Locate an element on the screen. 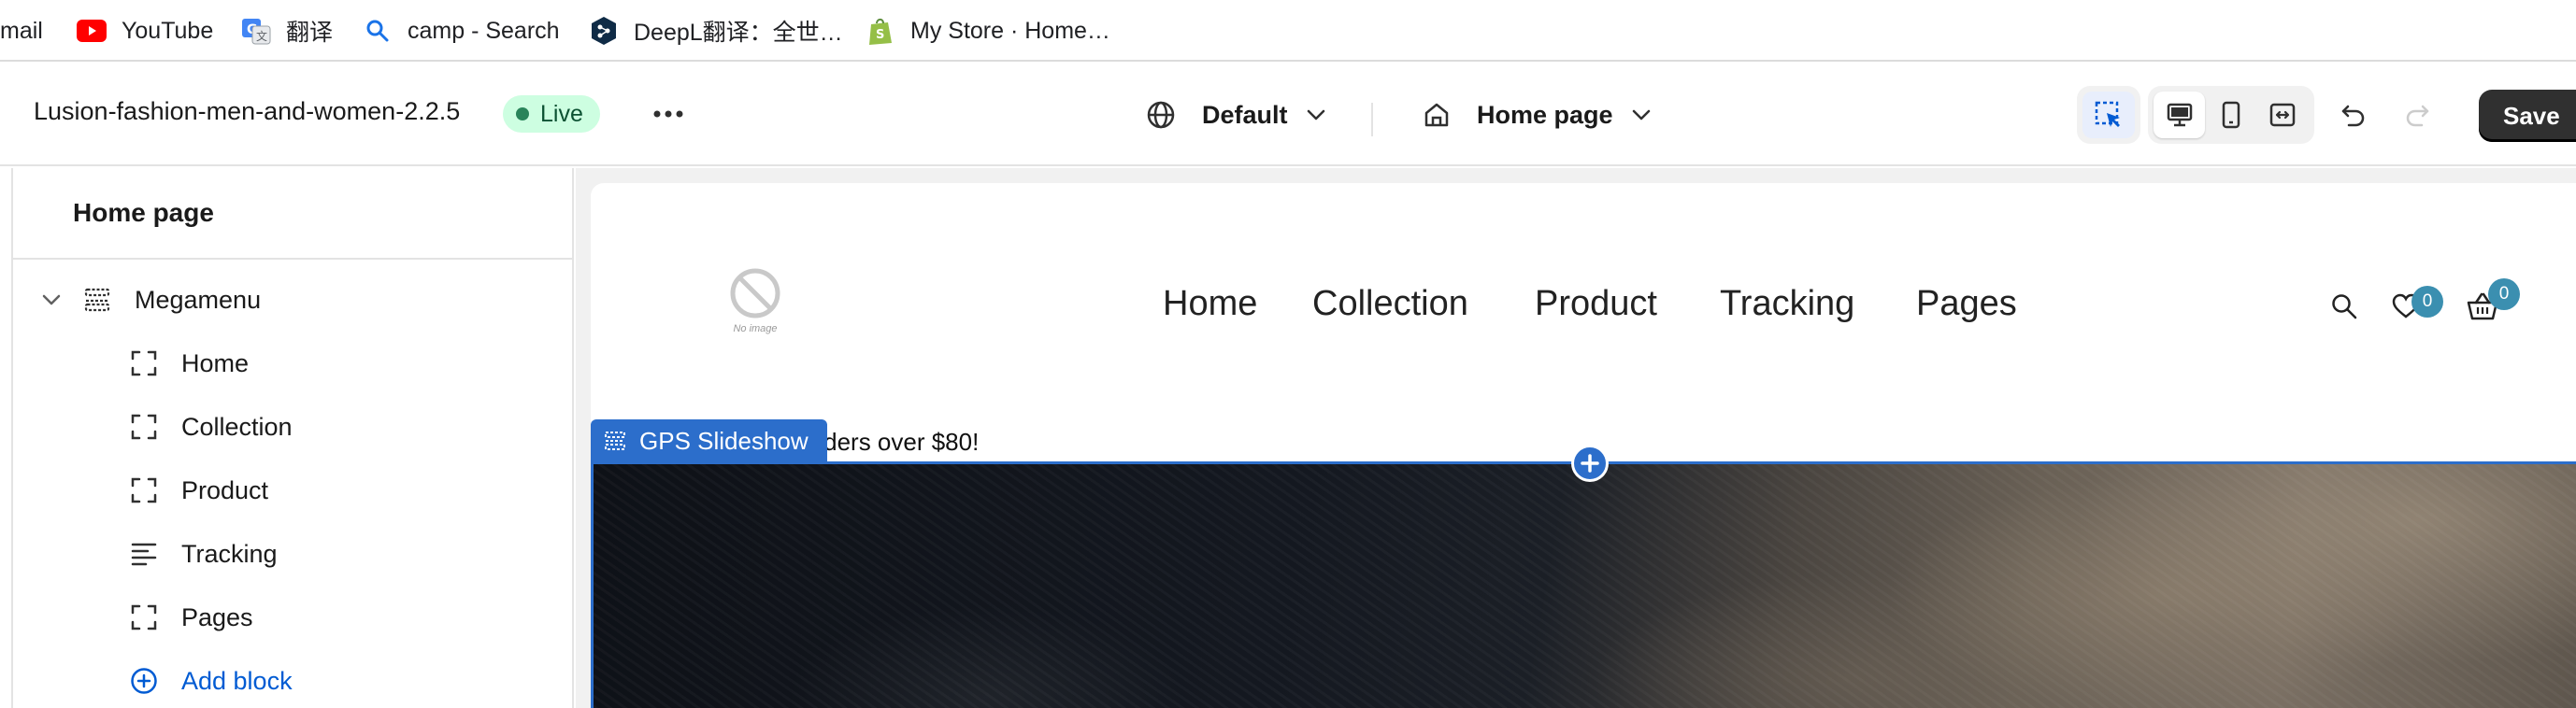 The image size is (2576, 708). sidebar-title: Home page is located at coordinates (143, 212).